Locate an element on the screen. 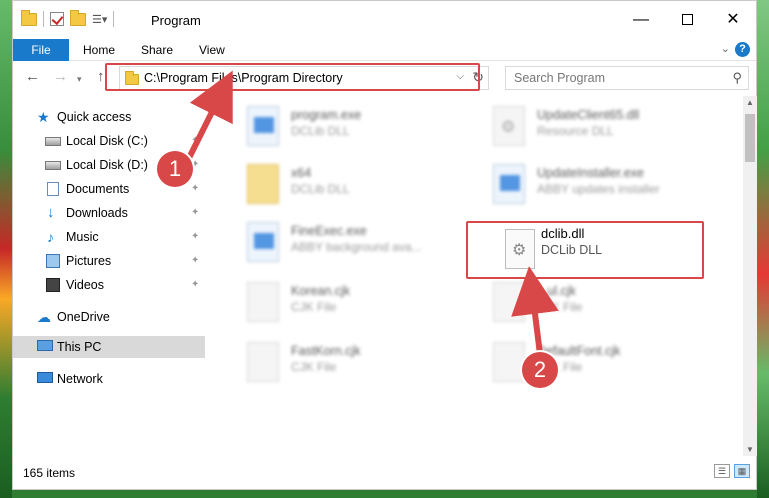  file-description: ABBY updates installer is located at coordinates (598, 189).